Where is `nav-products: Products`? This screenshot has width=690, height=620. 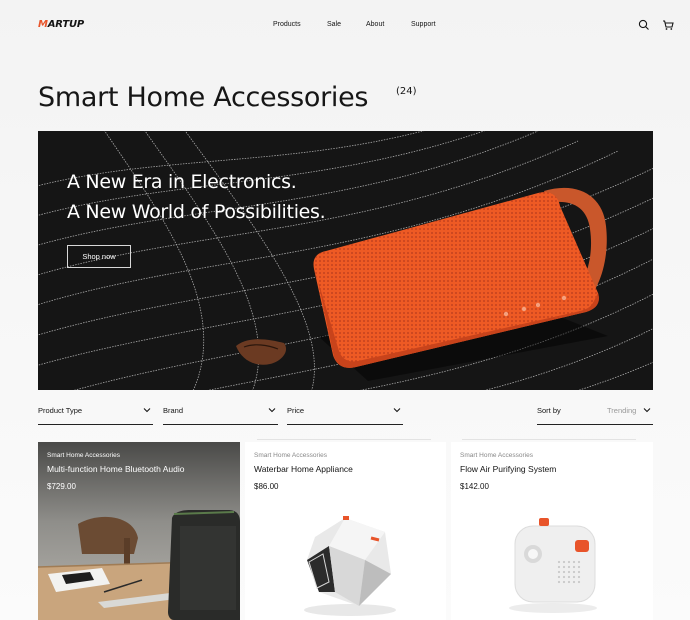 nav-products: Products is located at coordinates (287, 24).